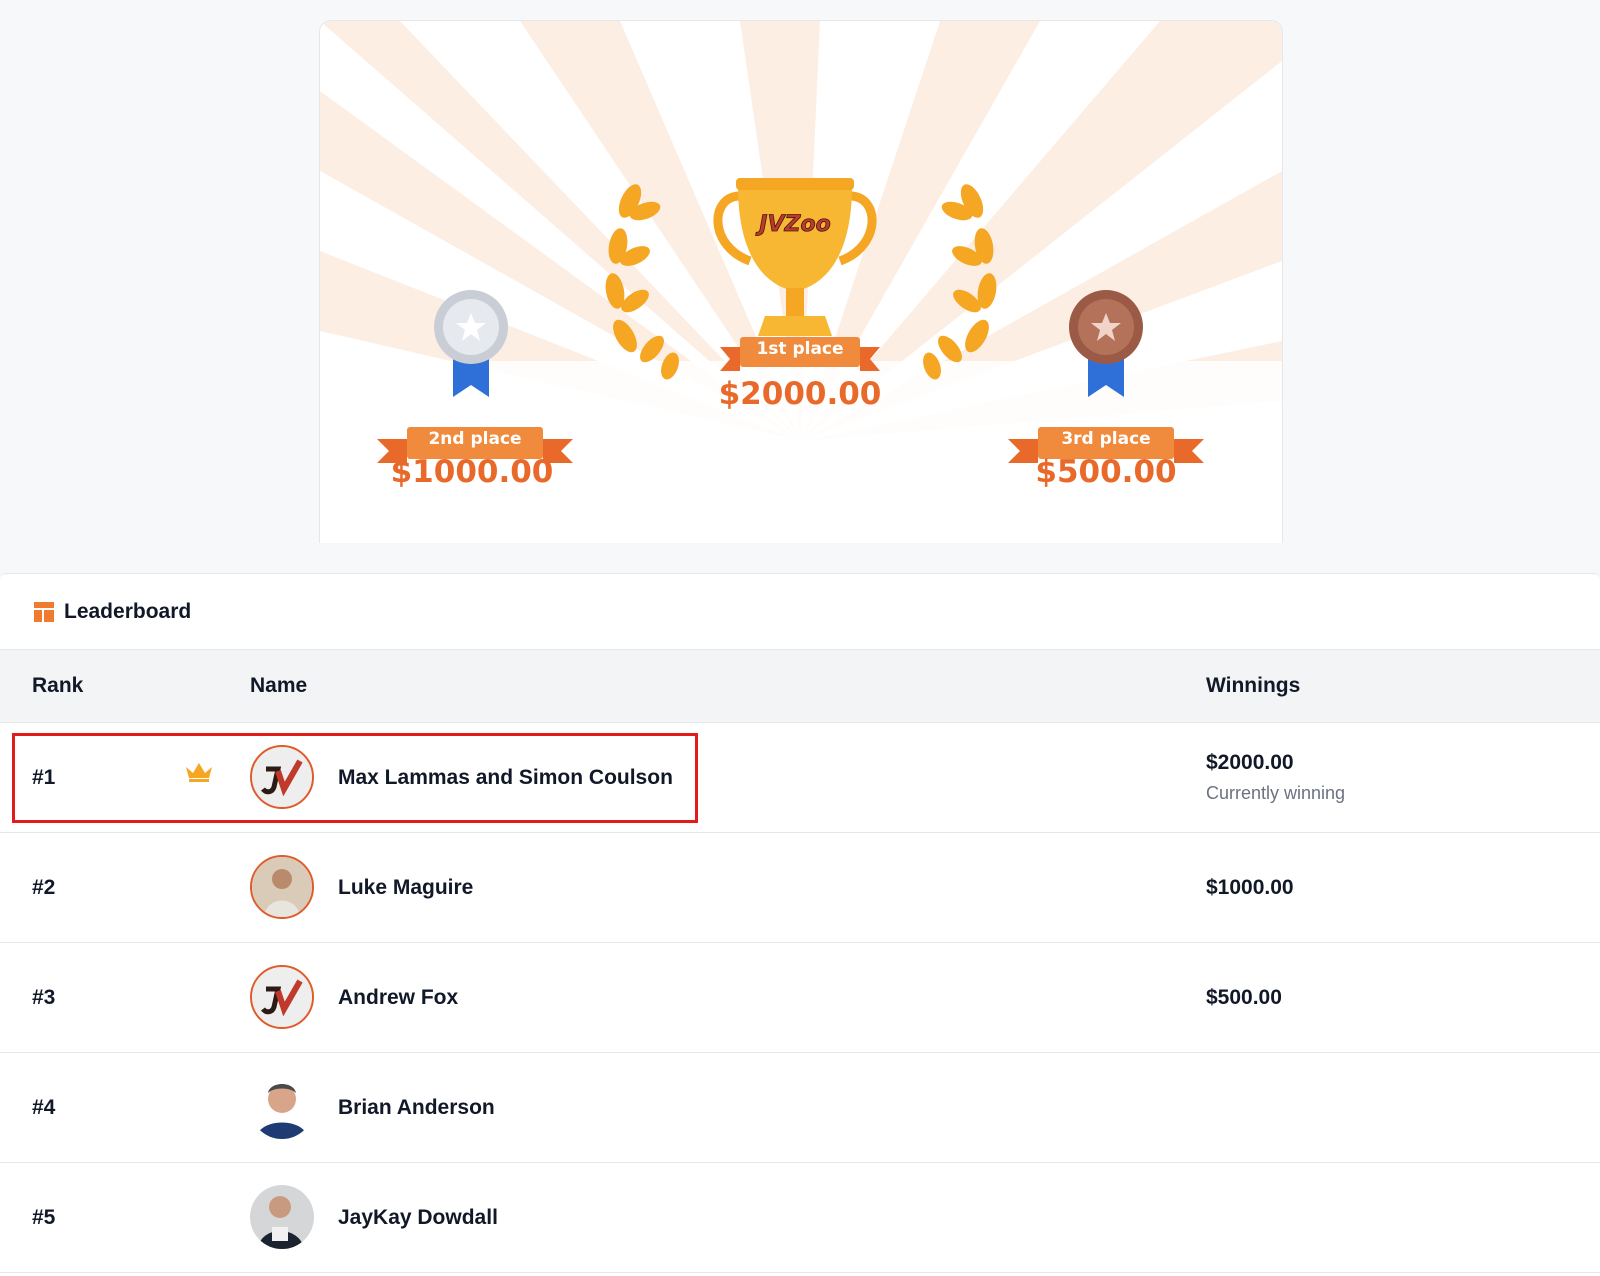 Image resolution: width=1600 pixels, height=1276 pixels. What do you see at coordinates (128, 611) in the screenshot?
I see `leaderboard-title: Leaderboard` at bounding box center [128, 611].